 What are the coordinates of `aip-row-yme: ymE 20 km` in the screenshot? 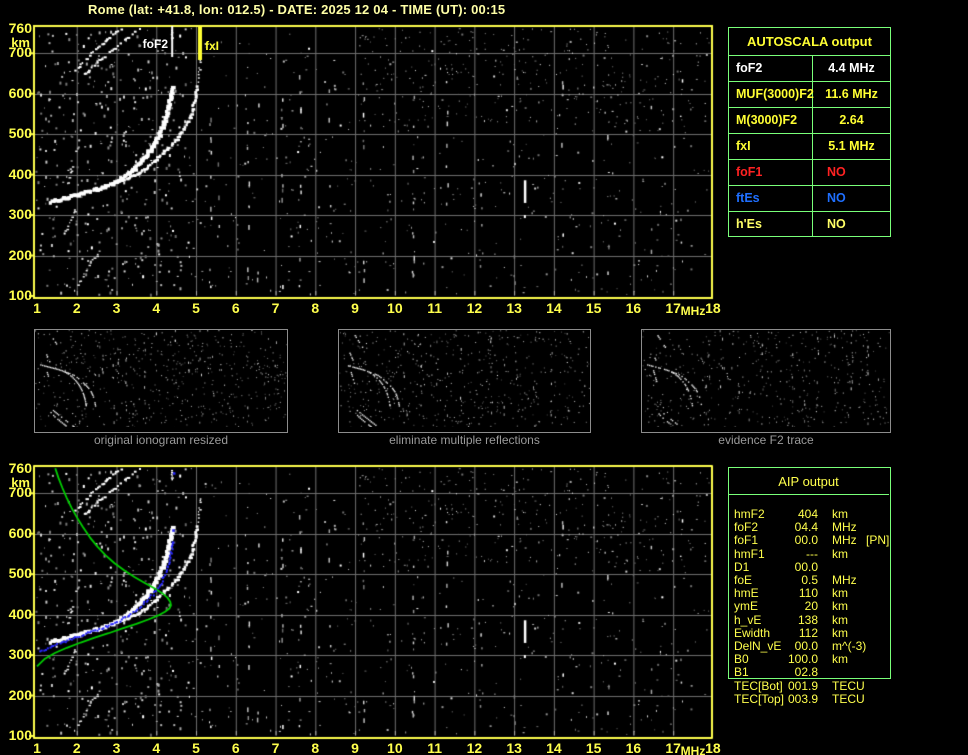 It's located at (809, 606).